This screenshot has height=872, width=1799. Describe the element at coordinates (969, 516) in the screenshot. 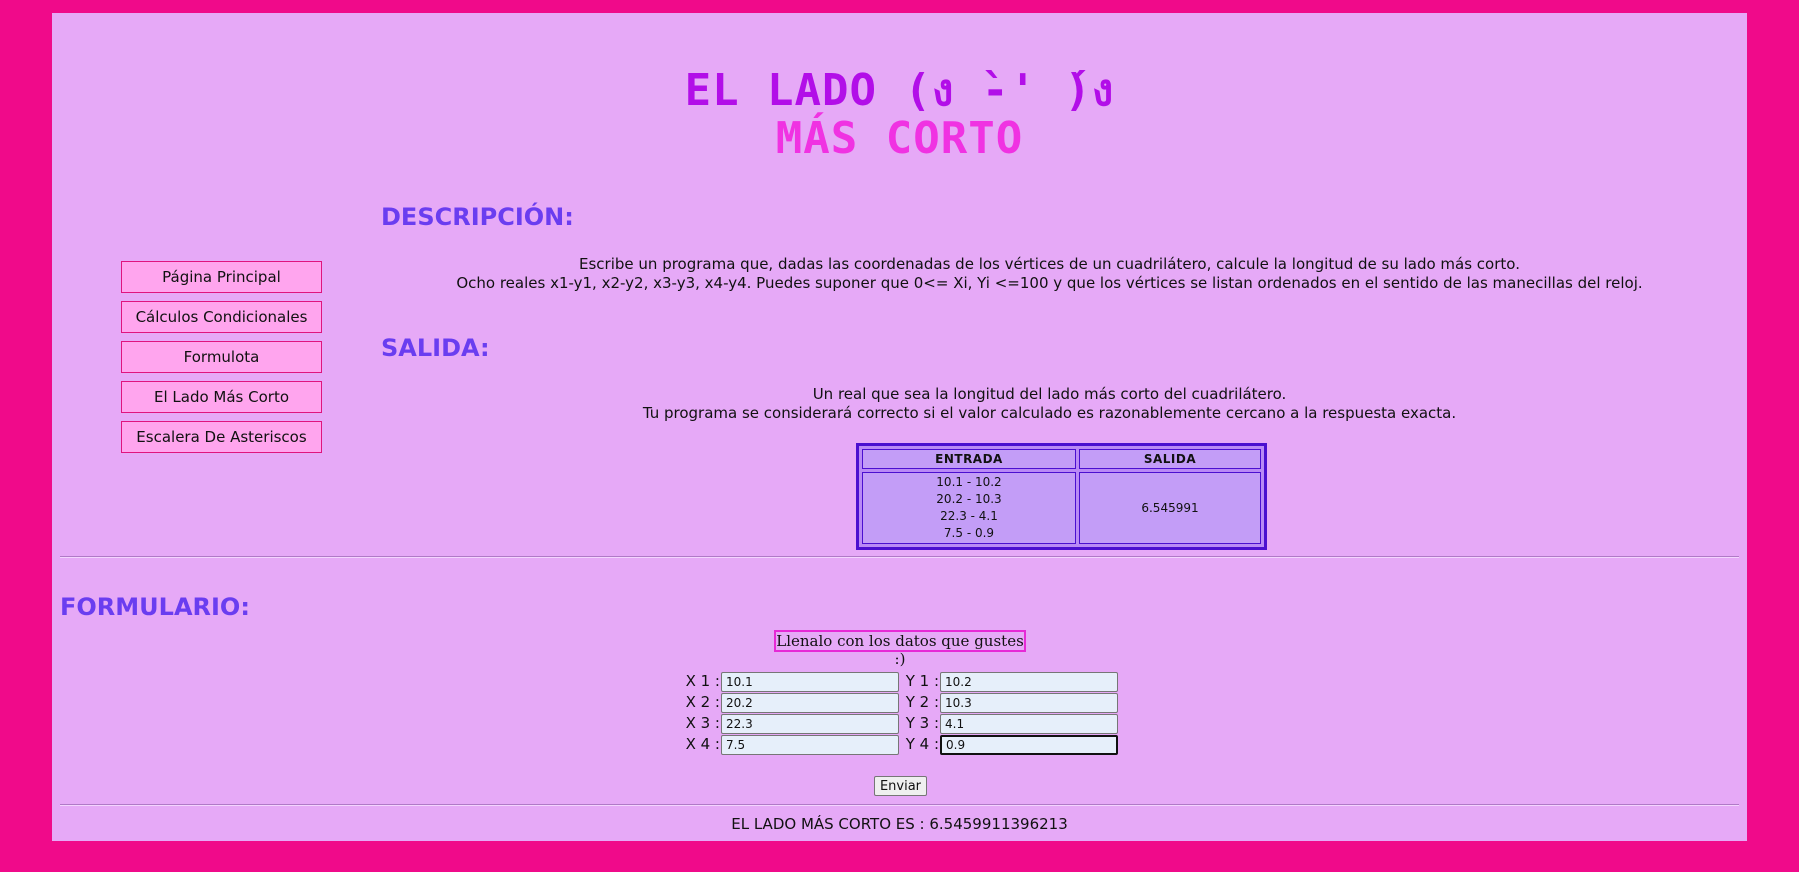

I see `input-line: 22.3 - 4.1` at that location.